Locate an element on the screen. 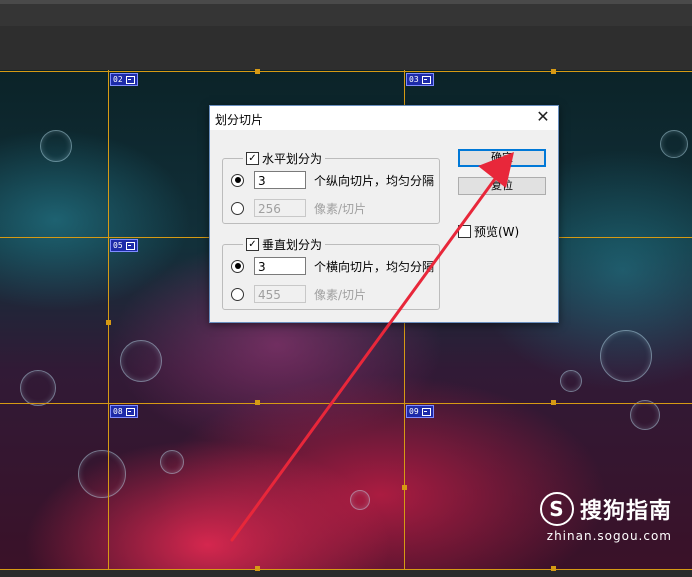 The width and height of the screenshot is (692, 577). arrow-head is located at coordinates (496, 170).